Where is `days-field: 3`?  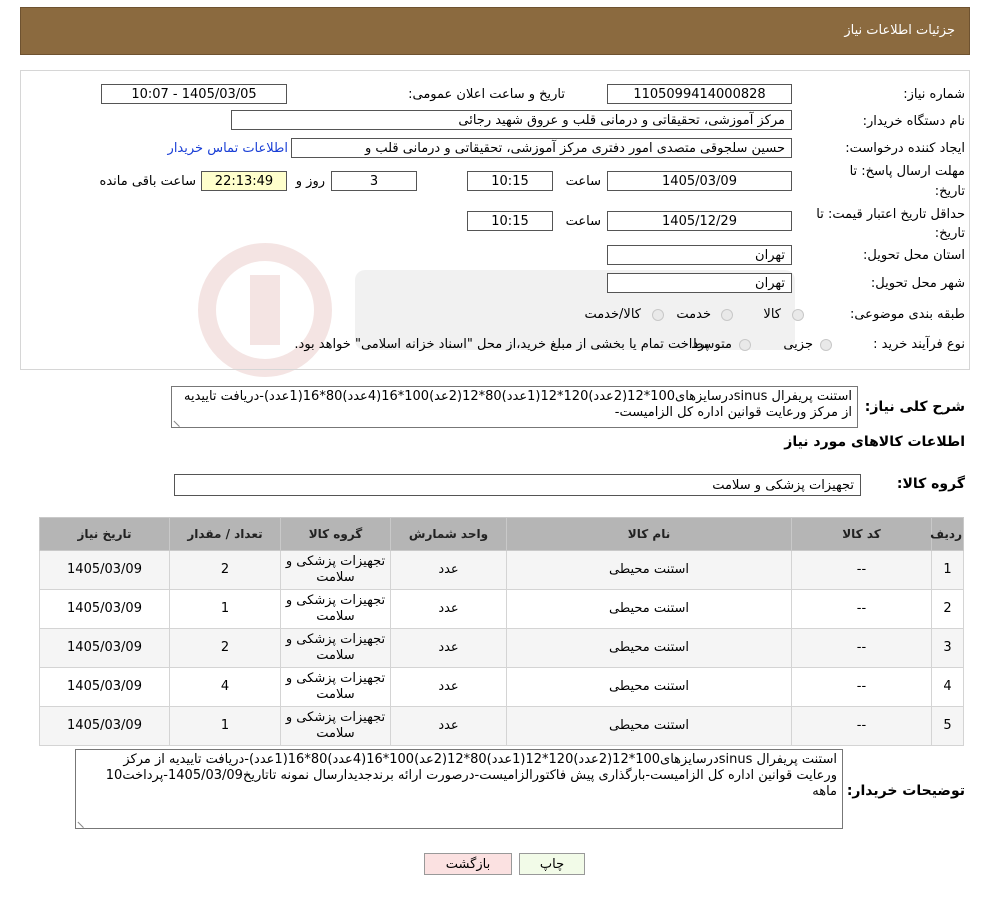
days-field: 3 is located at coordinates (374, 181).